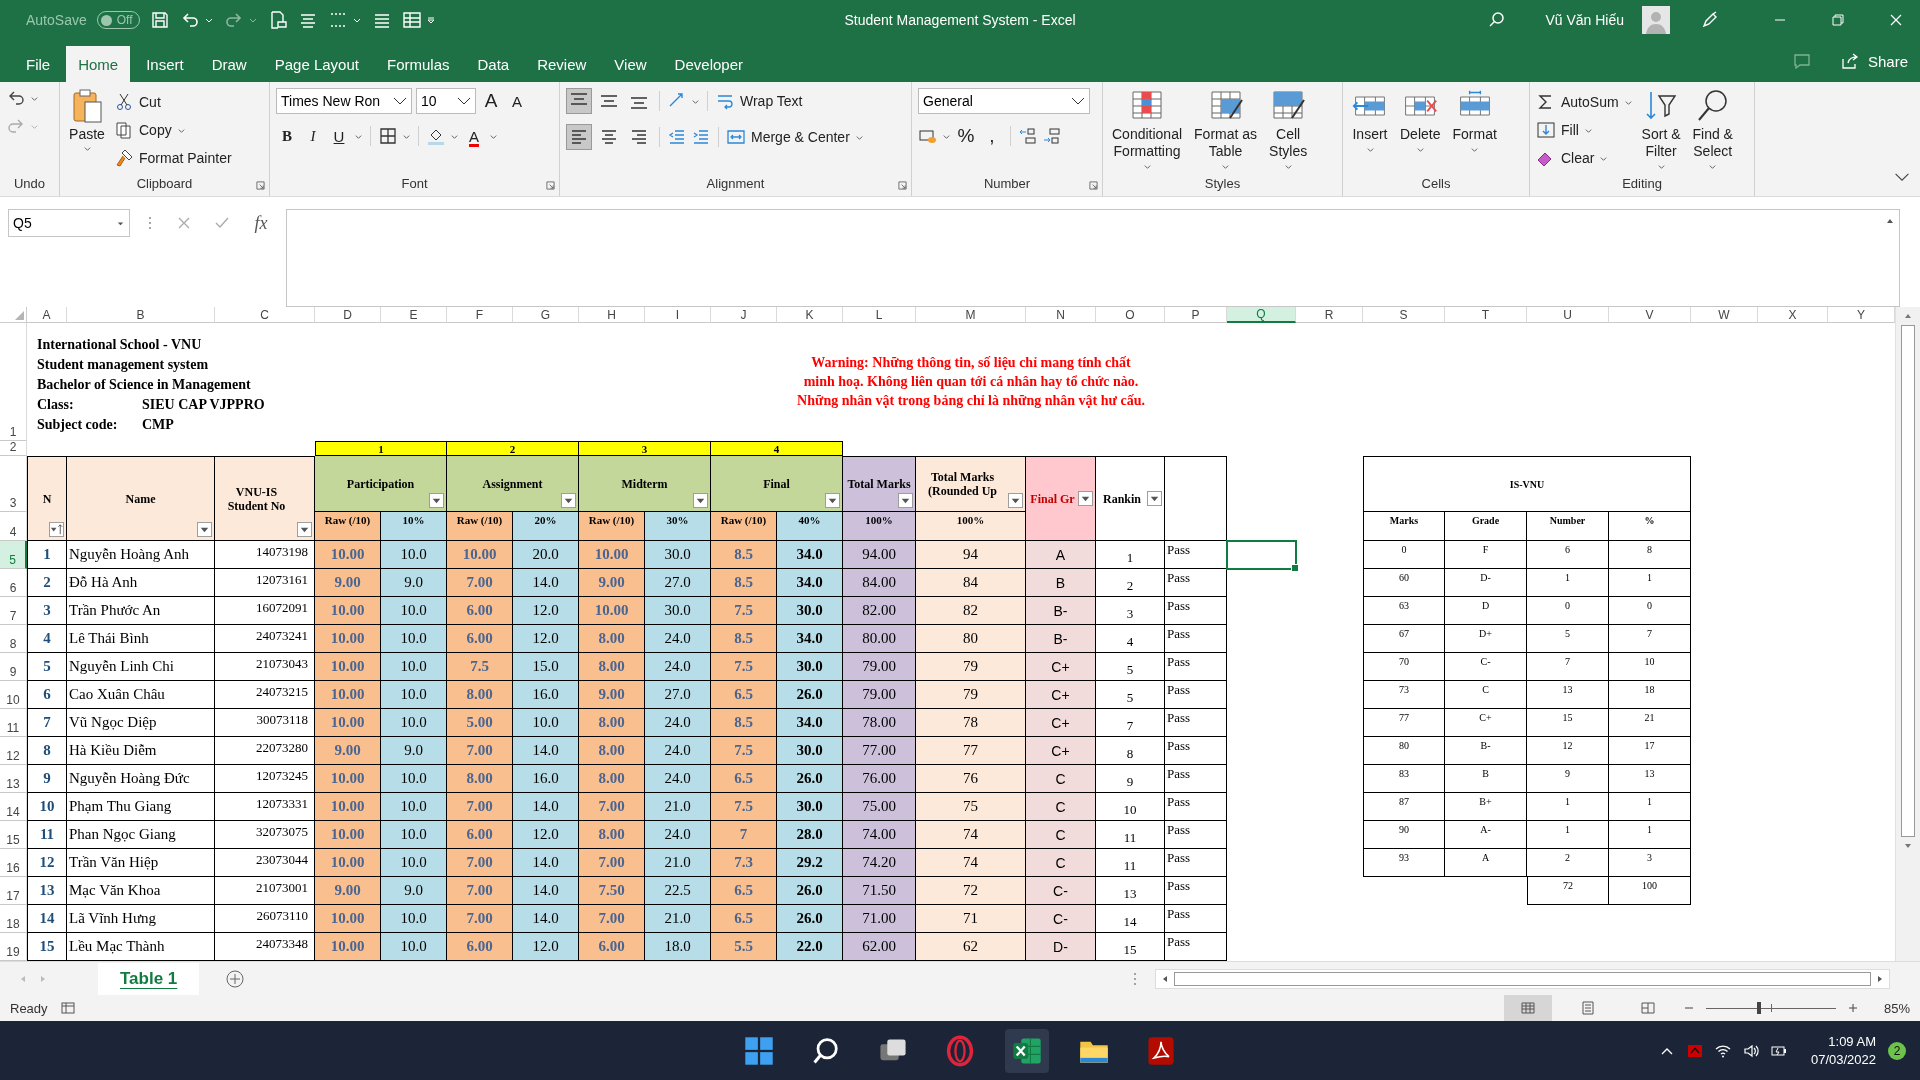 The height and width of the screenshot is (1080, 1920). What do you see at coordinates (339, 136) in the screenshot?
I see `underline-button: U` at bounding box center [339, 136].